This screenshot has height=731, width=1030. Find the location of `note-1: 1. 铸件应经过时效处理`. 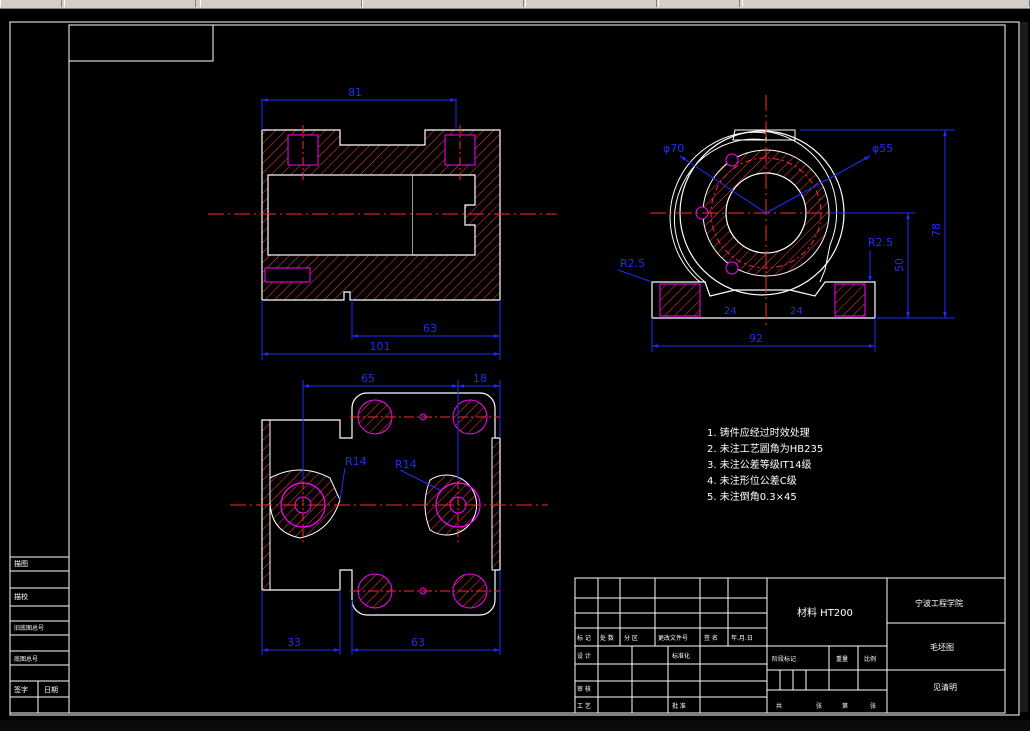

note-1: 1. 铸件应经过时效处理 is located at coordinates (758, 432).